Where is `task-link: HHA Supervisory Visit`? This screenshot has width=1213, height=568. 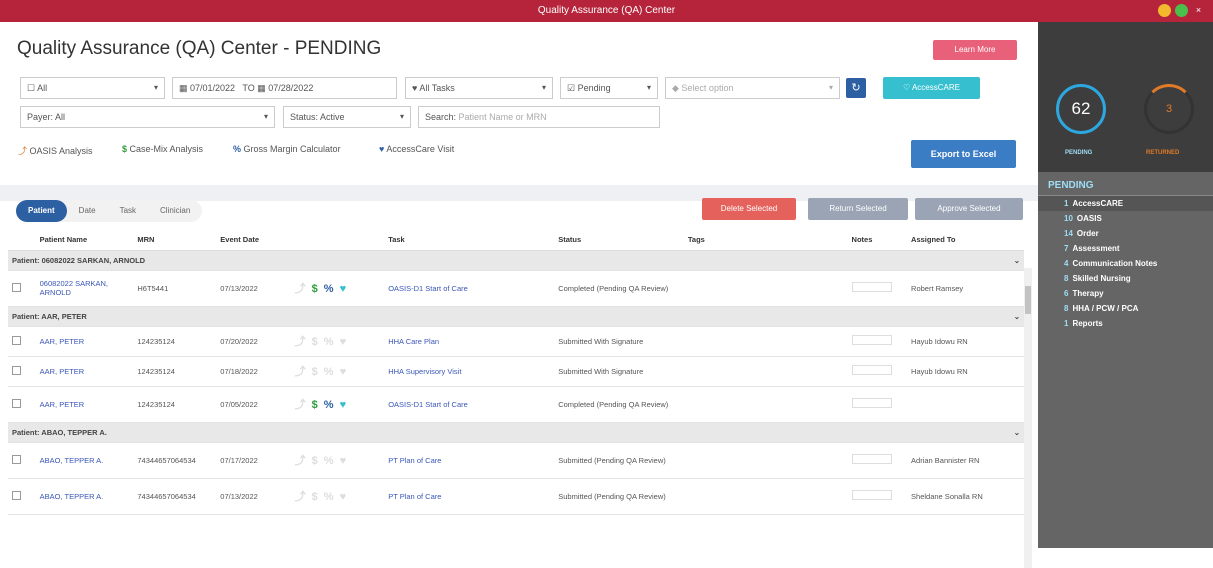 task-link: HHA Supervisory Visit is located at coordinates (469, 371).